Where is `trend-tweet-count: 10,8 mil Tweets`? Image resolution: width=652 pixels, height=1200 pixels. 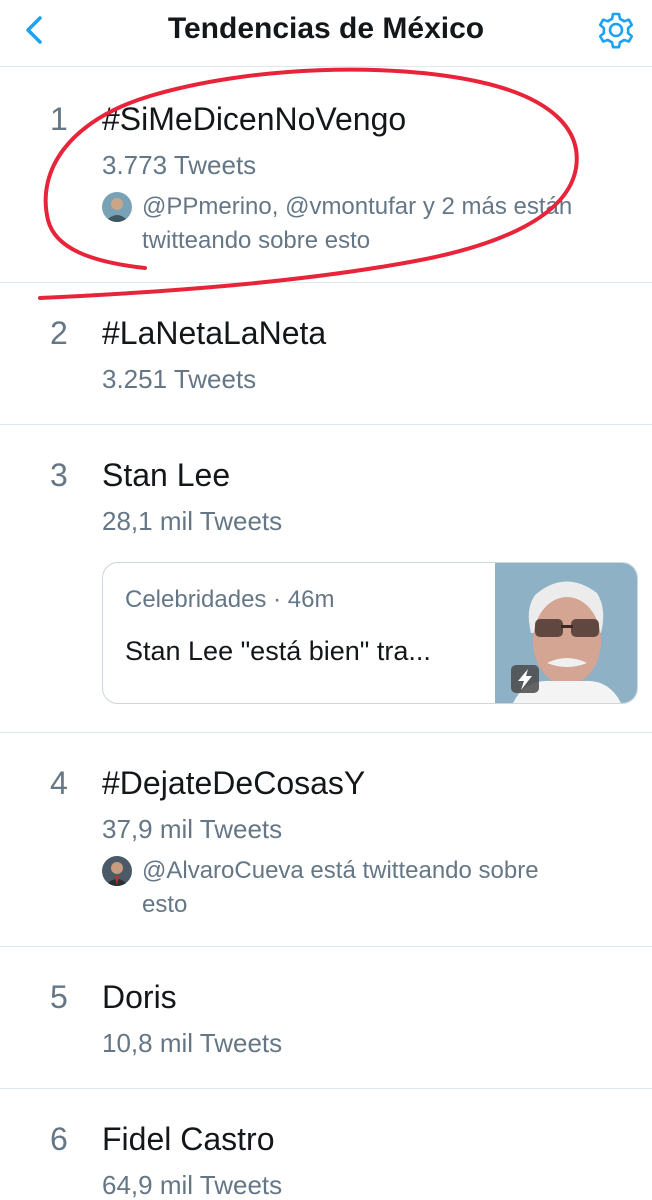 trend-tweet-count: 10,8 mil Tweets is located at coordinates (192, 1043).